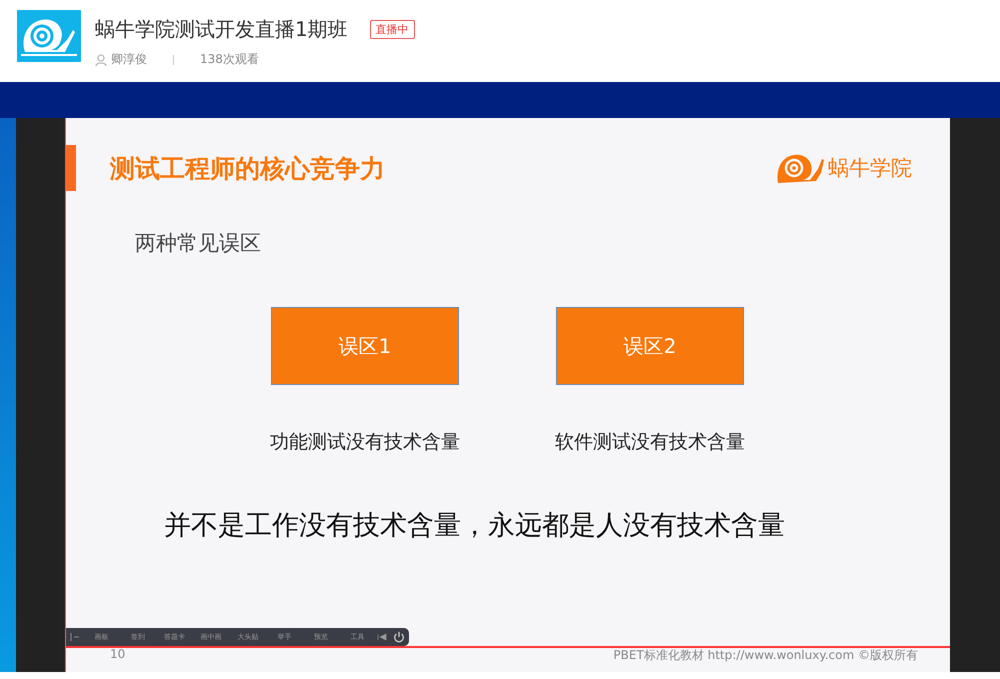 The height and width of the screenshot is (679, 1000). Describe the element at coordinates (365, 442) in the screenshot. I see `myth-caption: 功能测试没有技术含量` at that location.